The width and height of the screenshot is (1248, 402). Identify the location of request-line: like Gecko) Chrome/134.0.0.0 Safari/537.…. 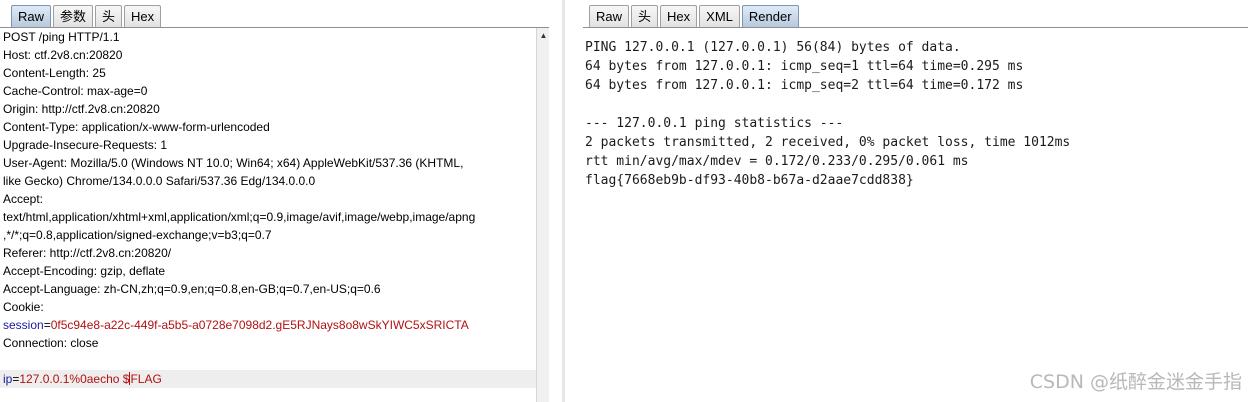
(159, 181).